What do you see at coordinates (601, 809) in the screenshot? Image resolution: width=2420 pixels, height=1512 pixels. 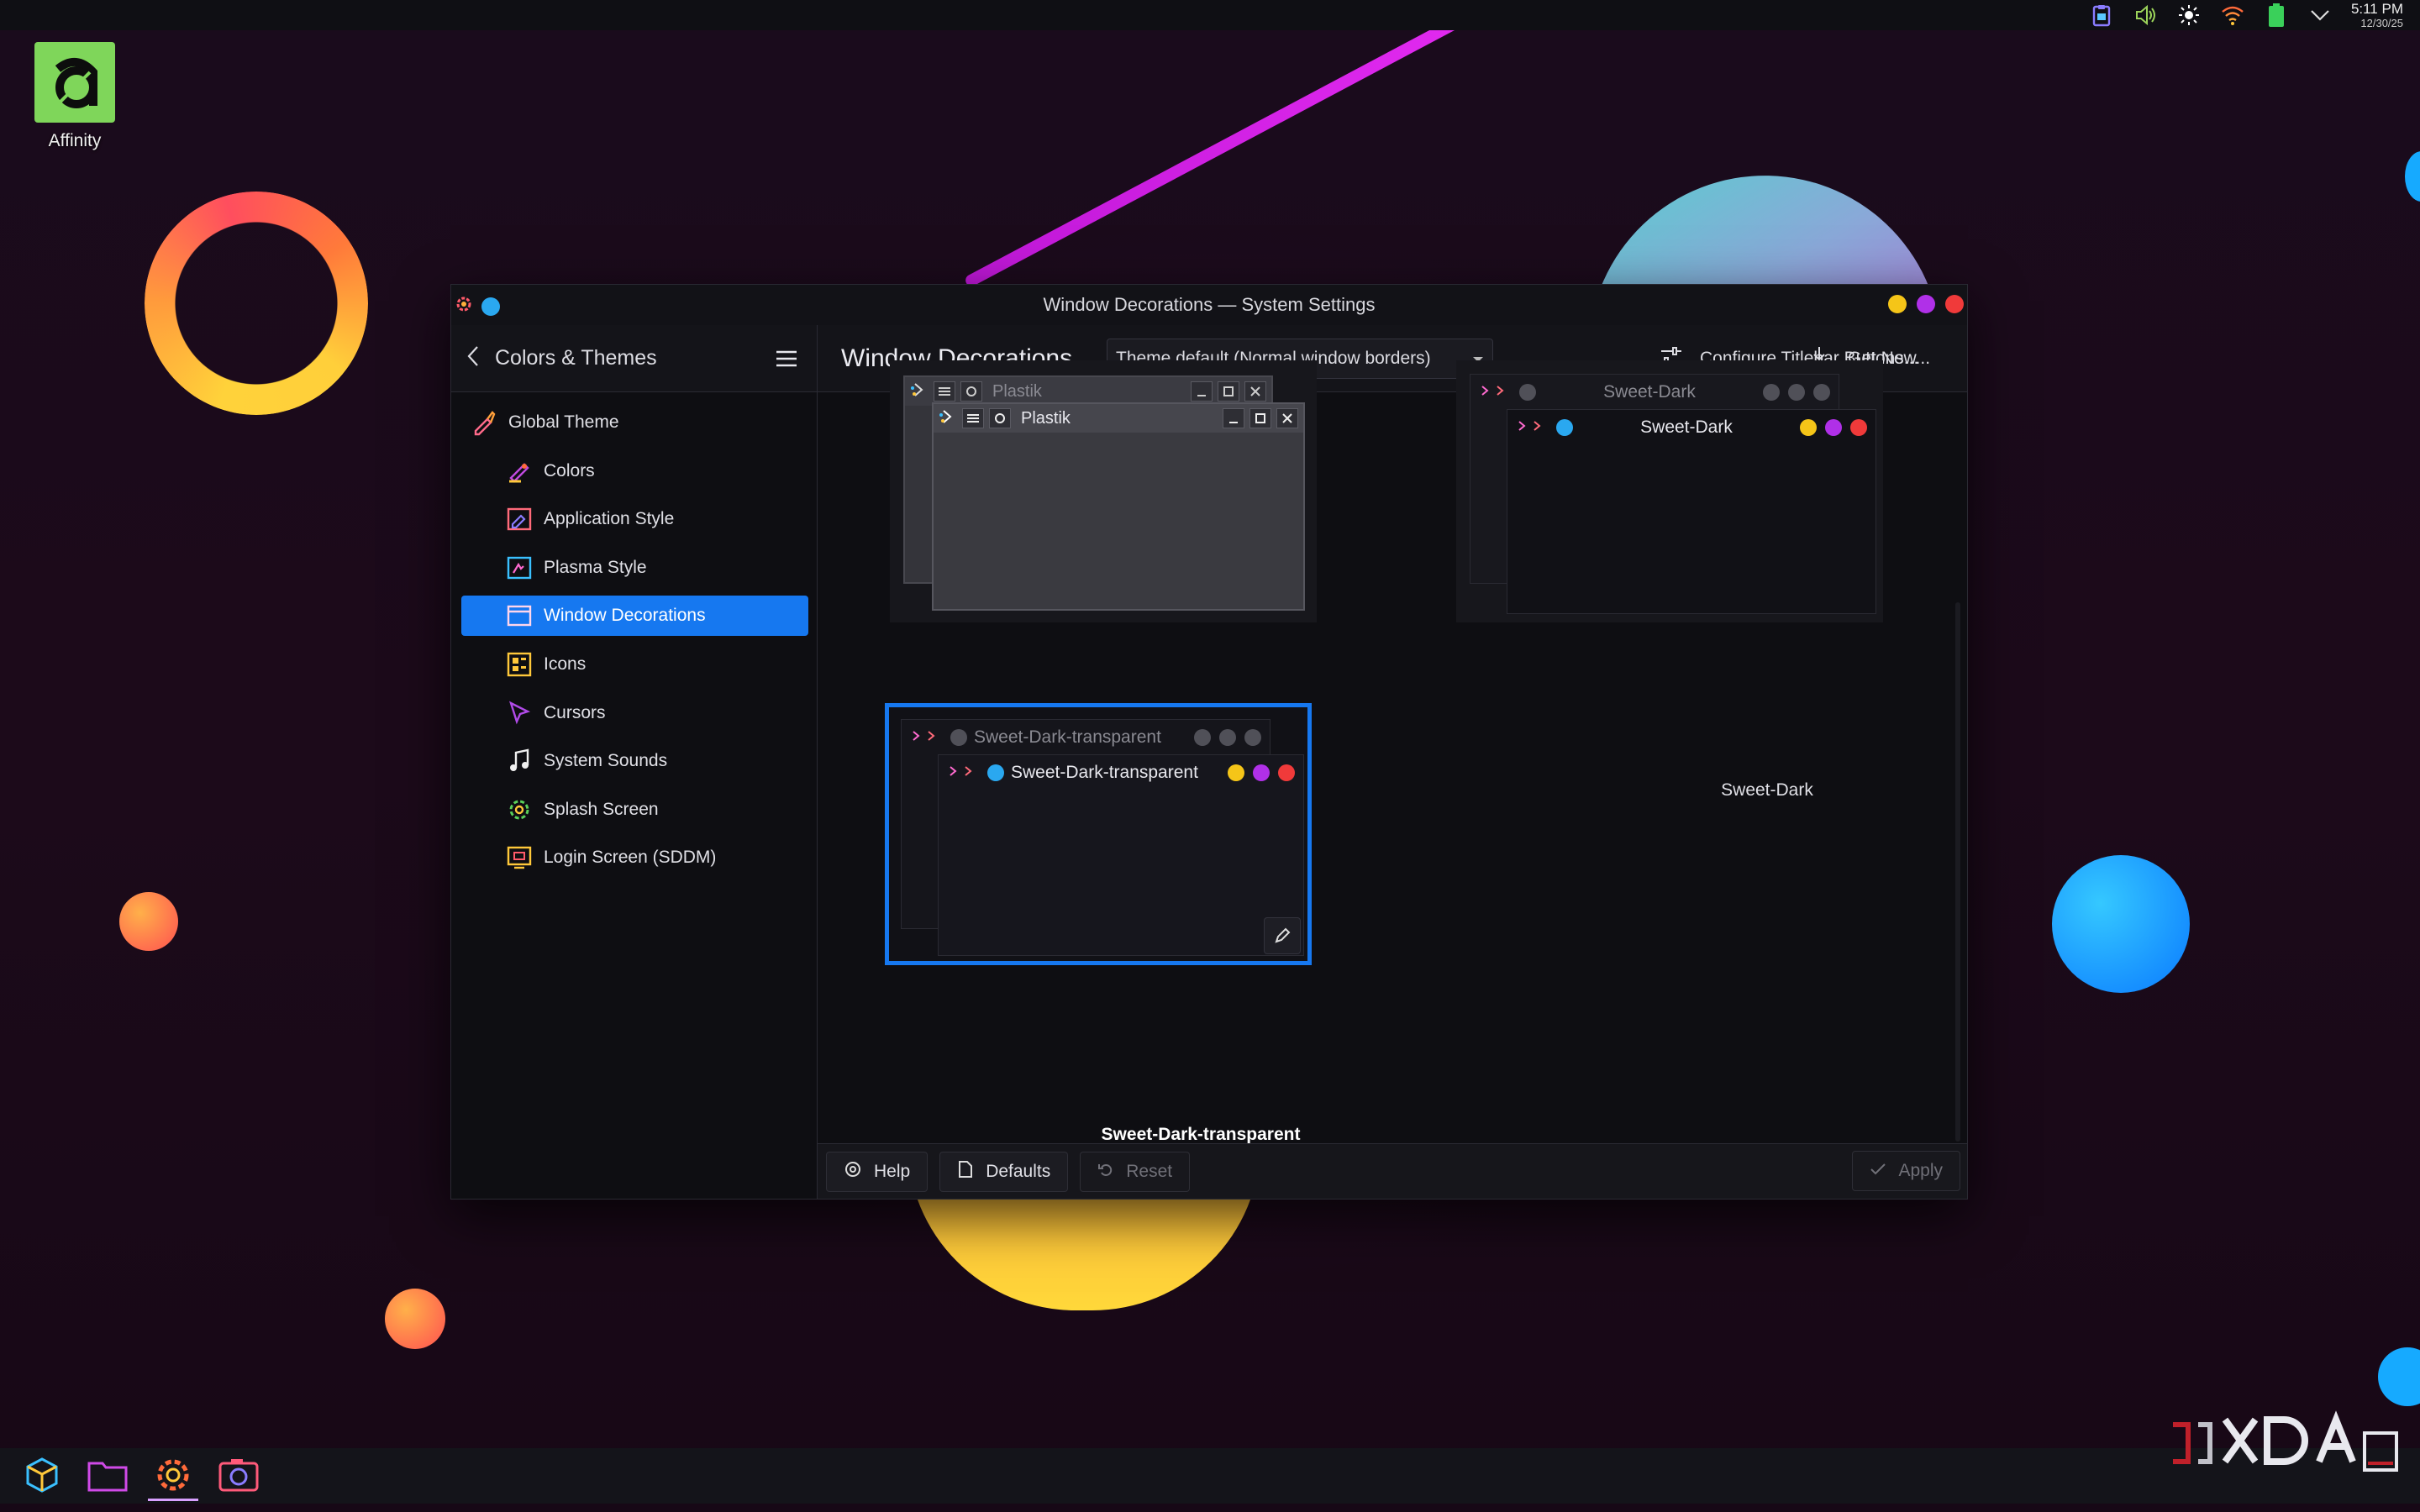 I see `sidebar-item-label: Splash Screen` at bounding box center [601, 809].